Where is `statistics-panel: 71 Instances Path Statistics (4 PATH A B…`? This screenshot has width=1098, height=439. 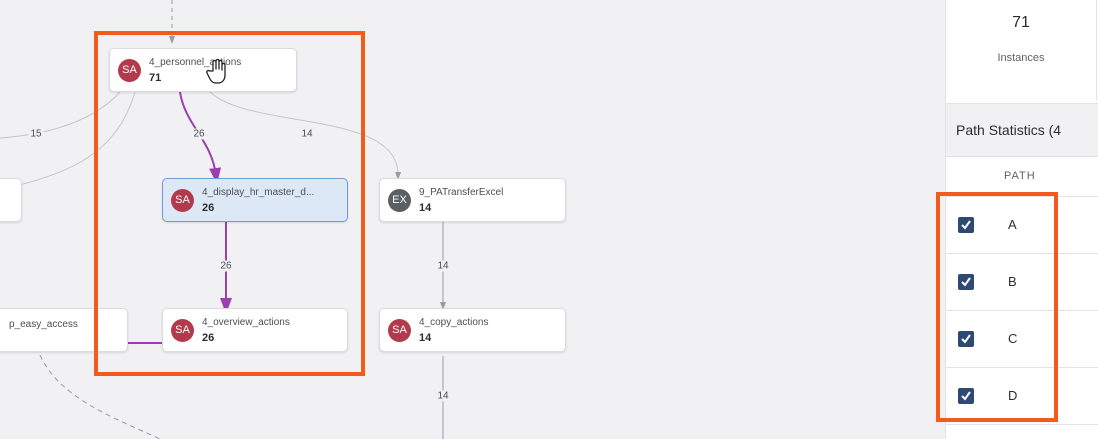 statistics-panel: 71 Instances Path Statistics (4 PATH A B… is located at coordinates (1017, 219).